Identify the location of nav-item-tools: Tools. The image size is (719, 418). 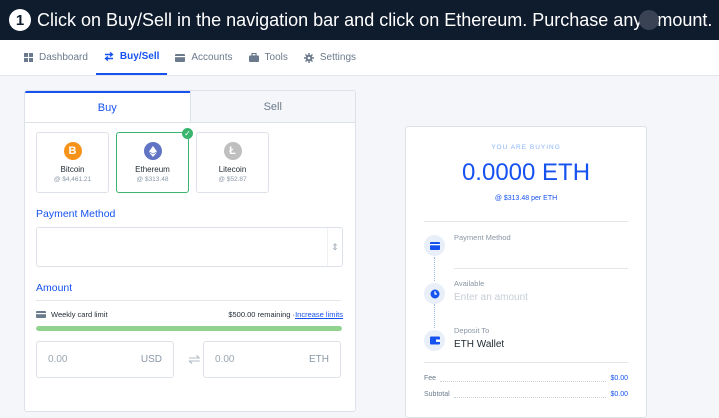
(268, 57).